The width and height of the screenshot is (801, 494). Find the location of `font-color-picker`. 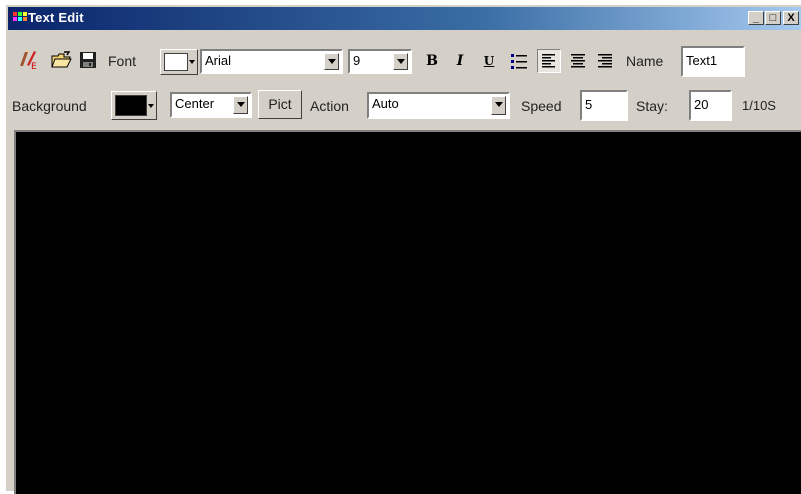

font-color-picker is located at coordinates (179, 62).